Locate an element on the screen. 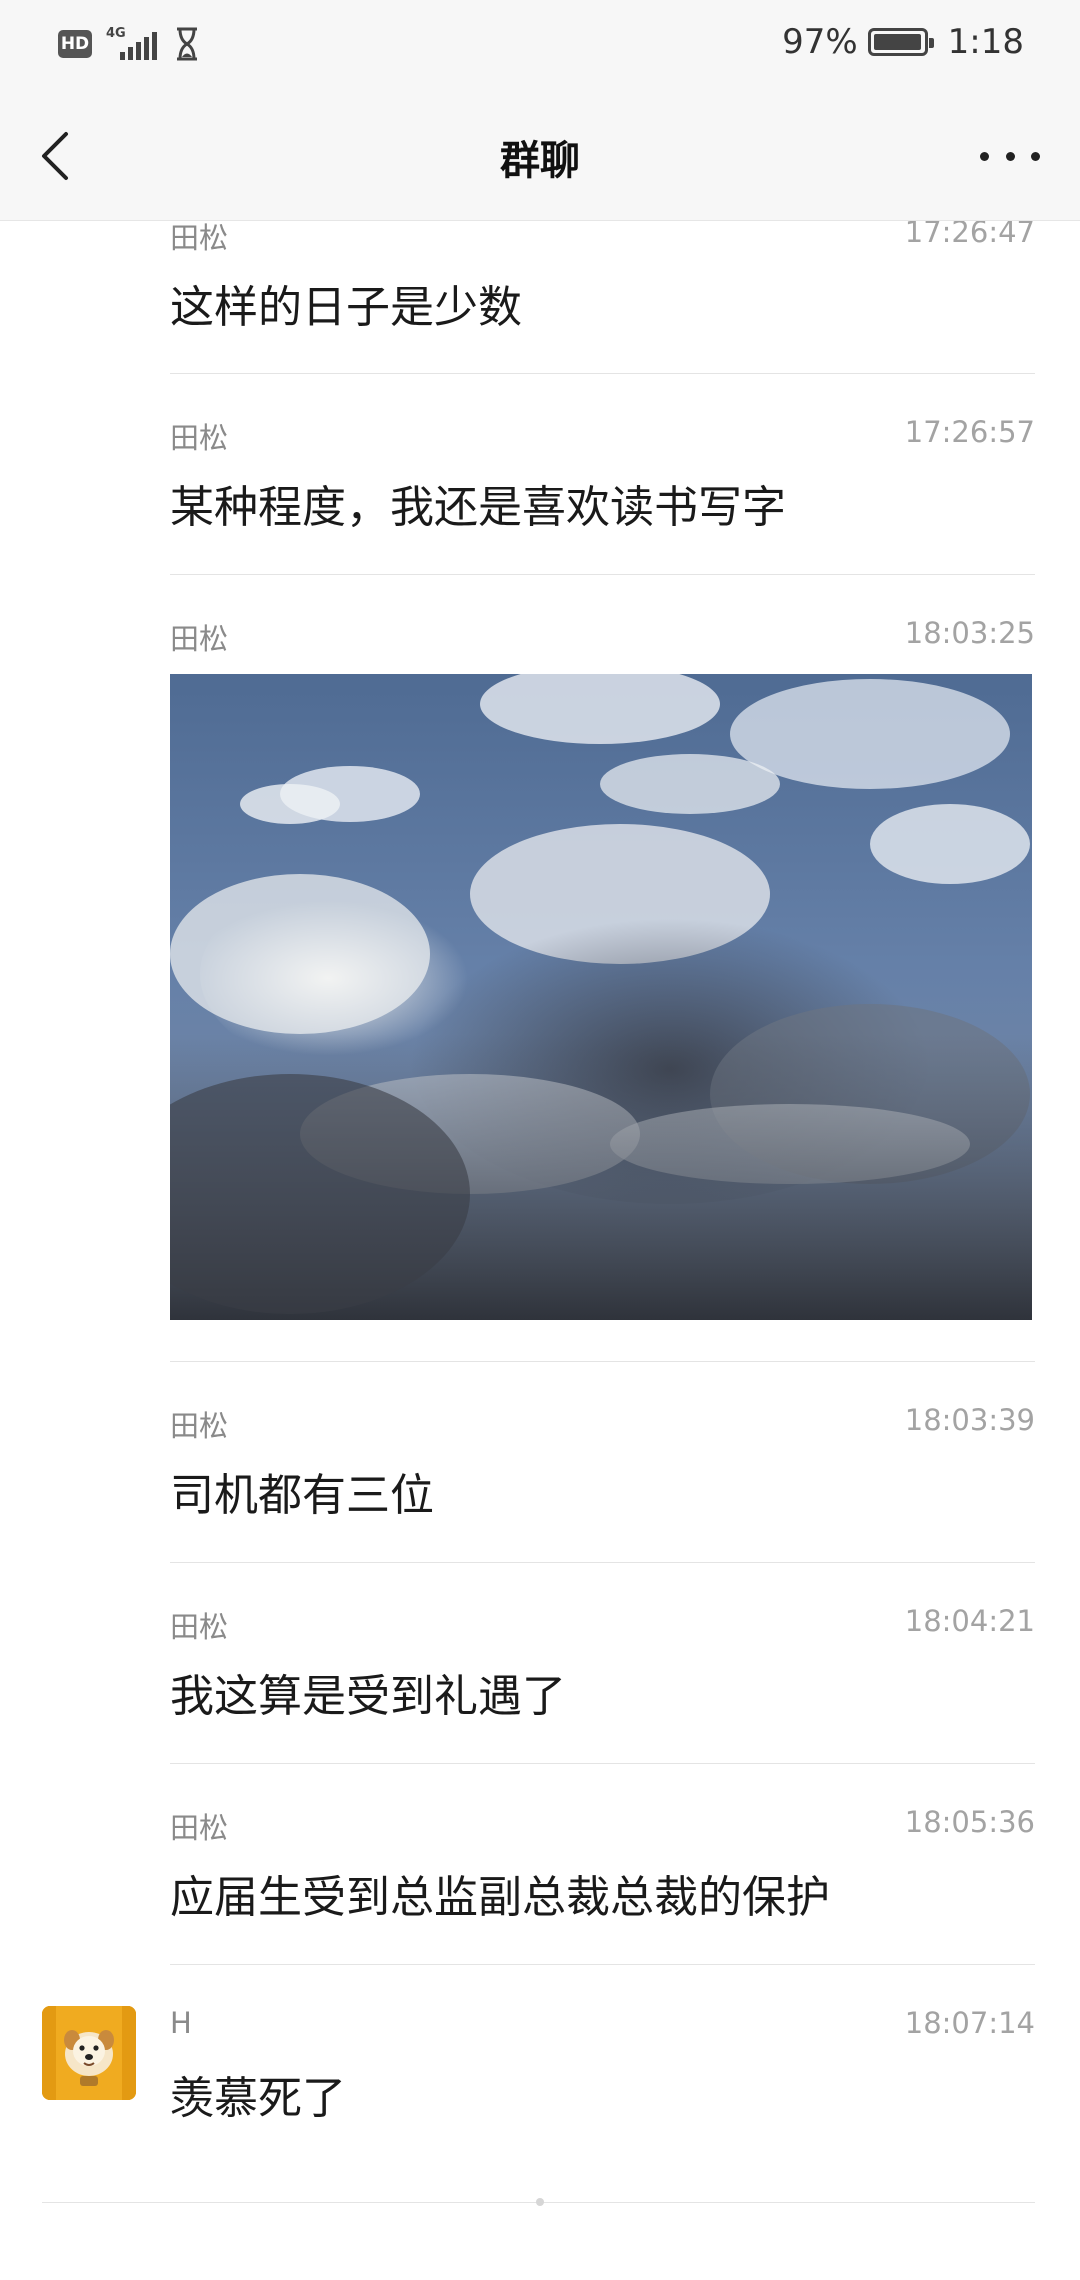 Image resolution: width=1080 pixels, height=2280 pixels. message-time: 18:07:14 is located at coordinates (969, 2023).